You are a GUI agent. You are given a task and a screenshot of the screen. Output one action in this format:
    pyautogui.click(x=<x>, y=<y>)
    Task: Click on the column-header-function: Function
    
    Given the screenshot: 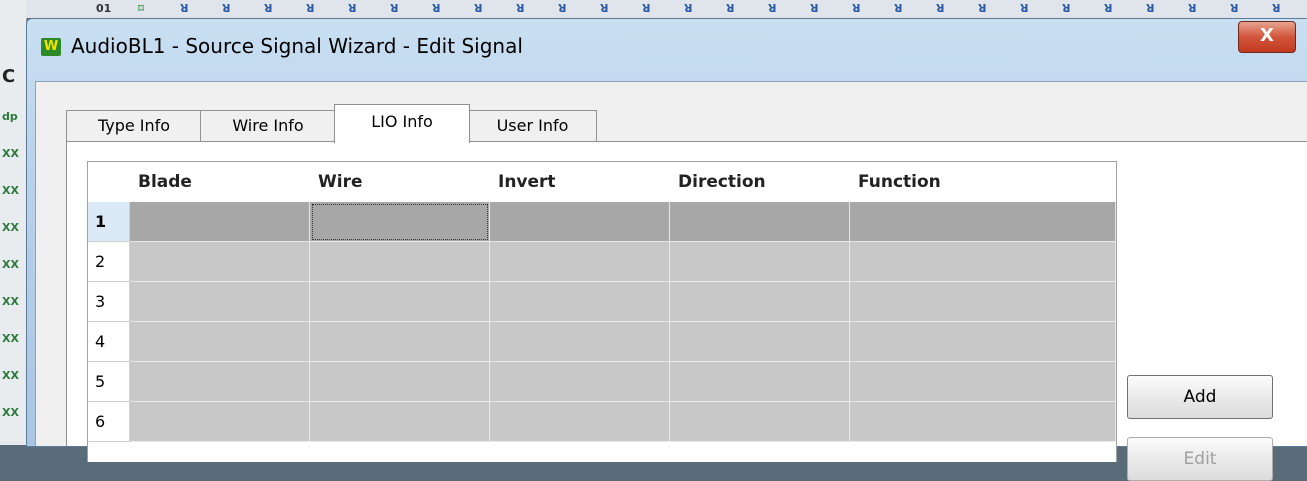 What is the action you would take?
    pyautogui.click(x=983, y=182)
    